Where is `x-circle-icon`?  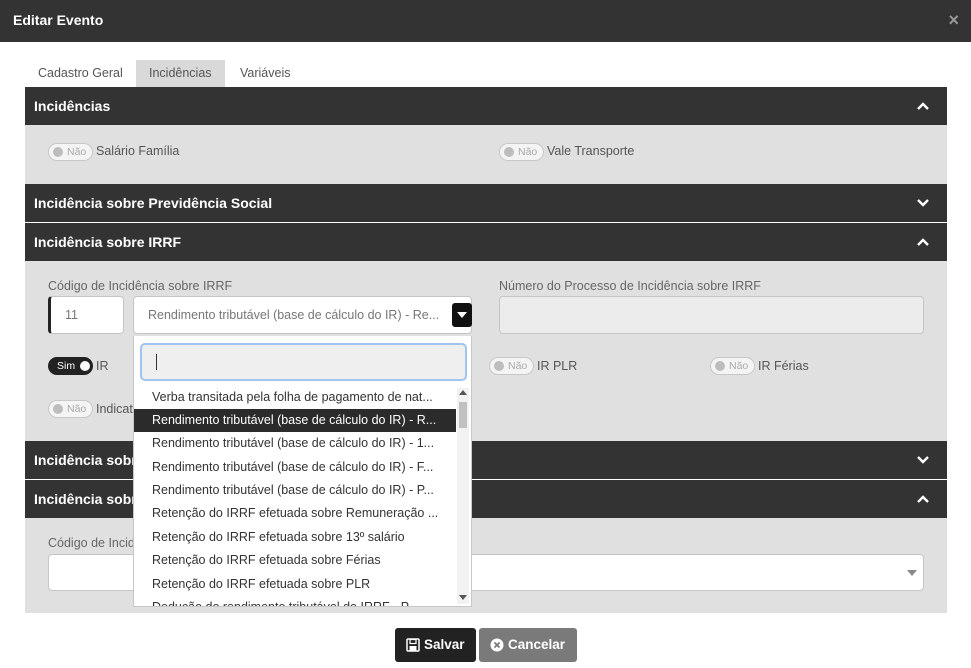 x-circle-icon is located at coordinates (497, 645).